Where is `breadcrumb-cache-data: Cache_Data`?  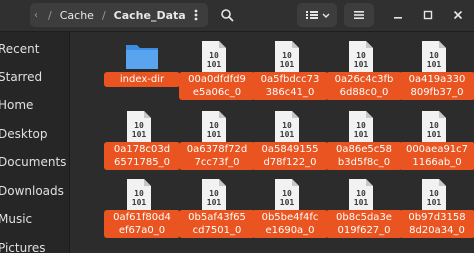
breadcrumb-cache-data: Cache_Data is located at coordinates (150, 15).